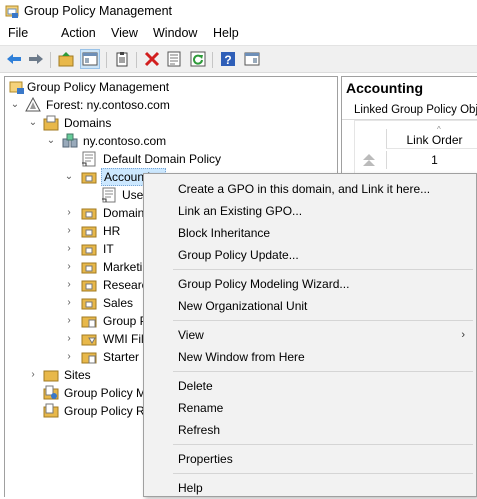 The height and width of the screenshot is (499, 477). Describe the element at coordinates (108, 249) in the screenshot. I see `tree-label: IT` at that location.